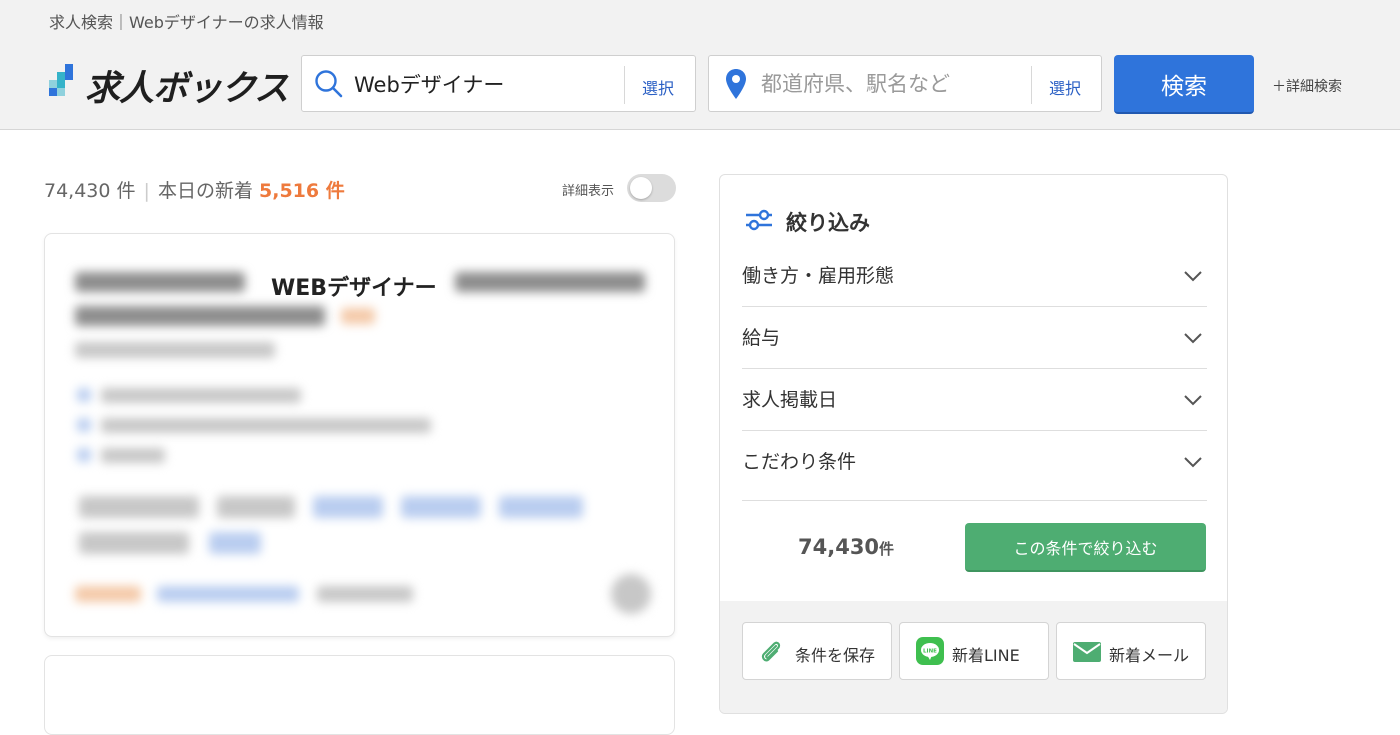 The image size is (1400, 735). I want to click on location-search-box: 選択, so click(905, 83).